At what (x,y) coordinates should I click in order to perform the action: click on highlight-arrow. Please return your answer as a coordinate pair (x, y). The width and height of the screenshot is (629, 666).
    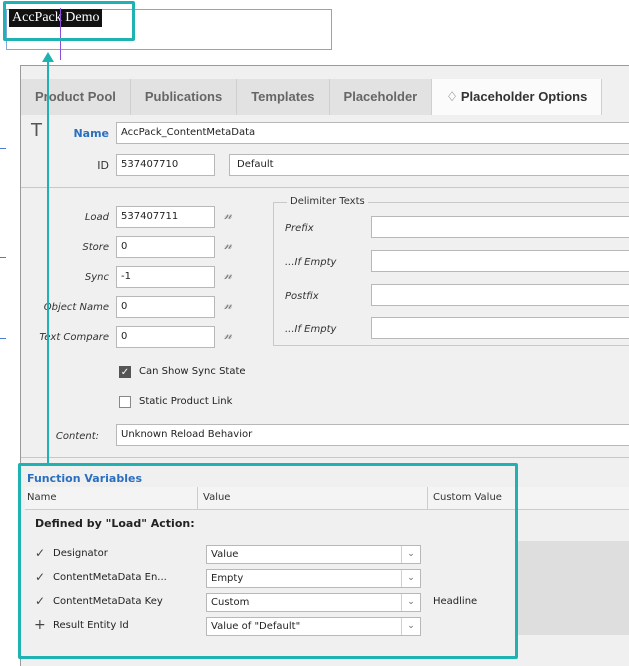
    Looking at the image, I should click on (48, 261).